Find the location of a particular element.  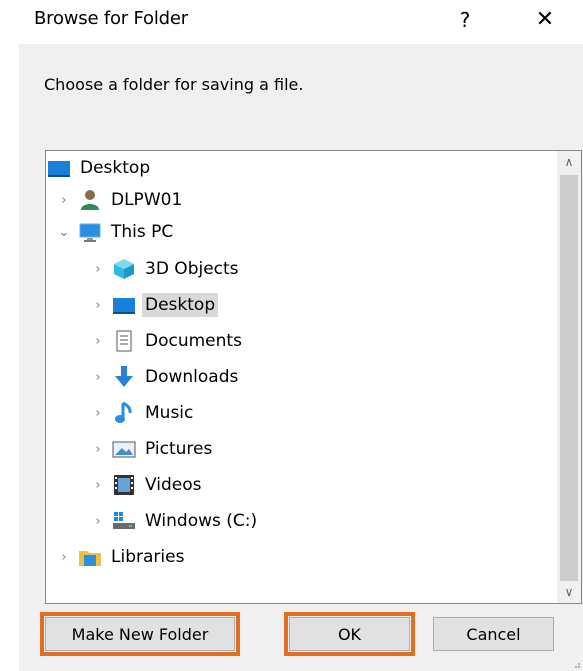

ok-button: OK is located at coordinates (349, 634).